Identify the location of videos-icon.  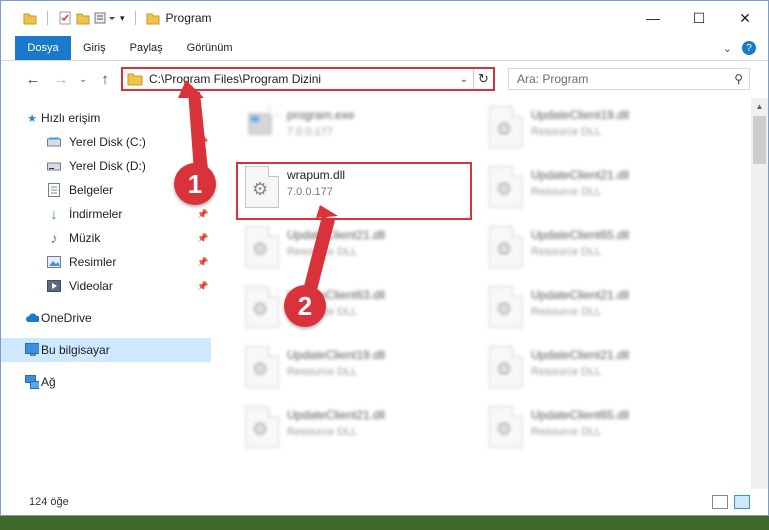
(54, 286).